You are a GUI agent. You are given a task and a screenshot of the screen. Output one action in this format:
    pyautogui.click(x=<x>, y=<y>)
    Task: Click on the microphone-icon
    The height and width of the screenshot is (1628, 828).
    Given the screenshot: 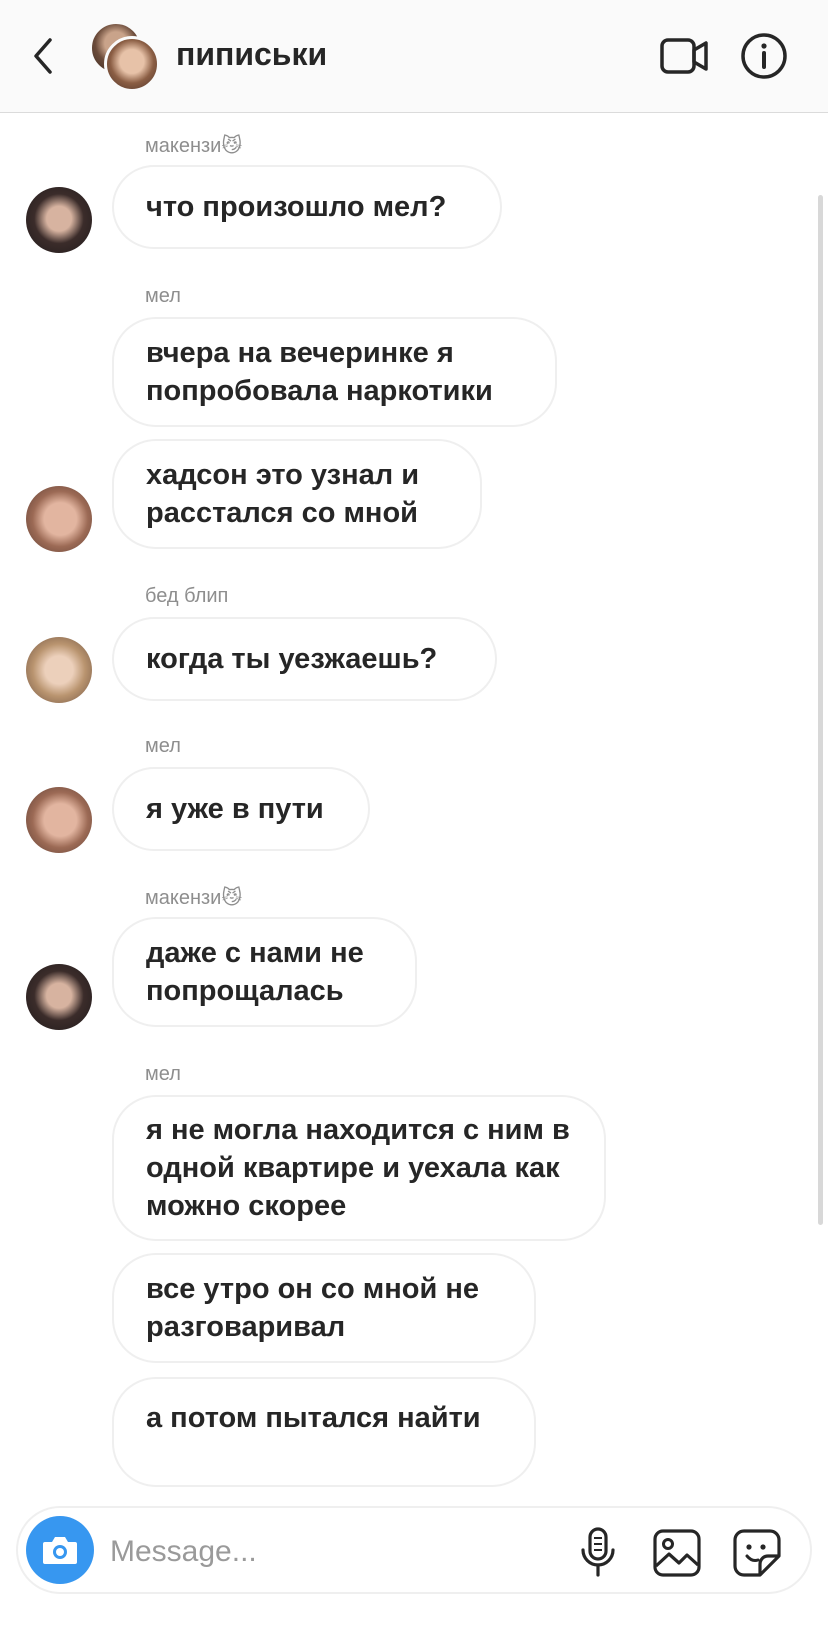 What is the action you would take?
    pyautogui.click(x=598, y=1552)
    